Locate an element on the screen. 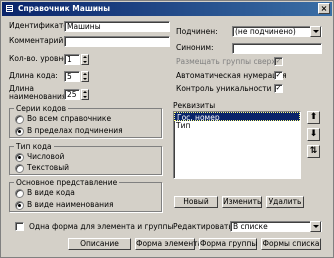 This screenshot has width=334, height=258. code-type-option-text-label: Текстовый is located at coordinates (48, 167).